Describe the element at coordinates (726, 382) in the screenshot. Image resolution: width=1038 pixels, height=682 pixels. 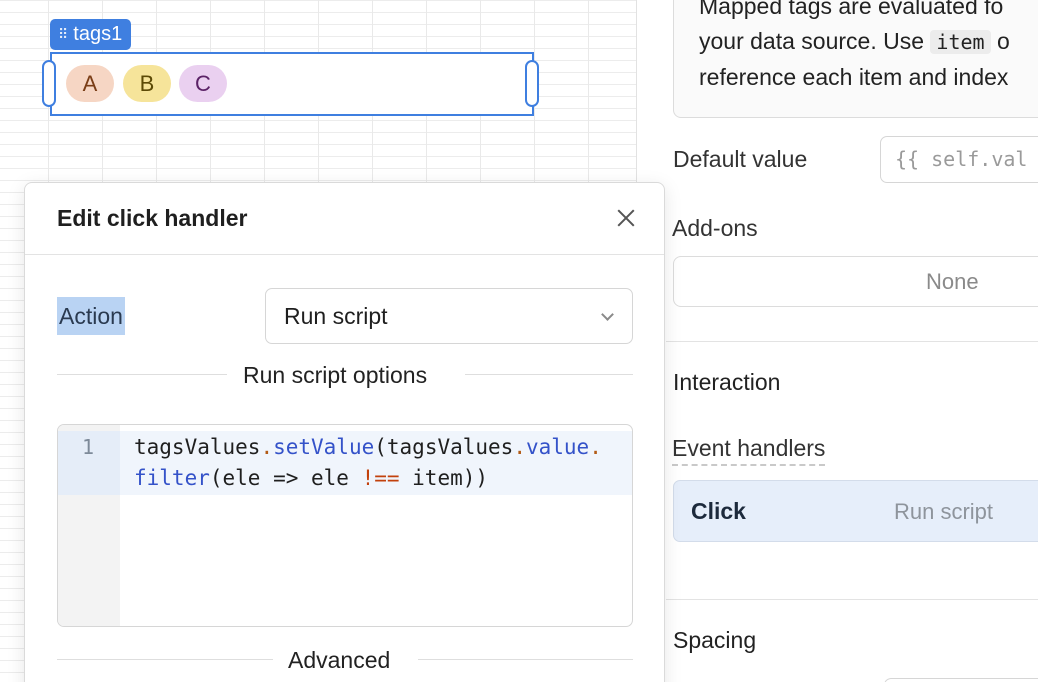
I see `interaction-section-title: Interaction` at that location.